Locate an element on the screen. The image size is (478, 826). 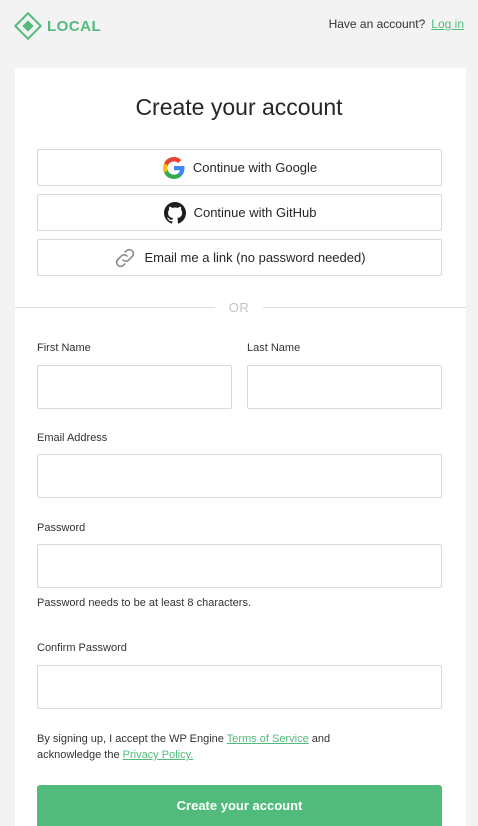
login-link: Log in is located at coordinates (447, 24).